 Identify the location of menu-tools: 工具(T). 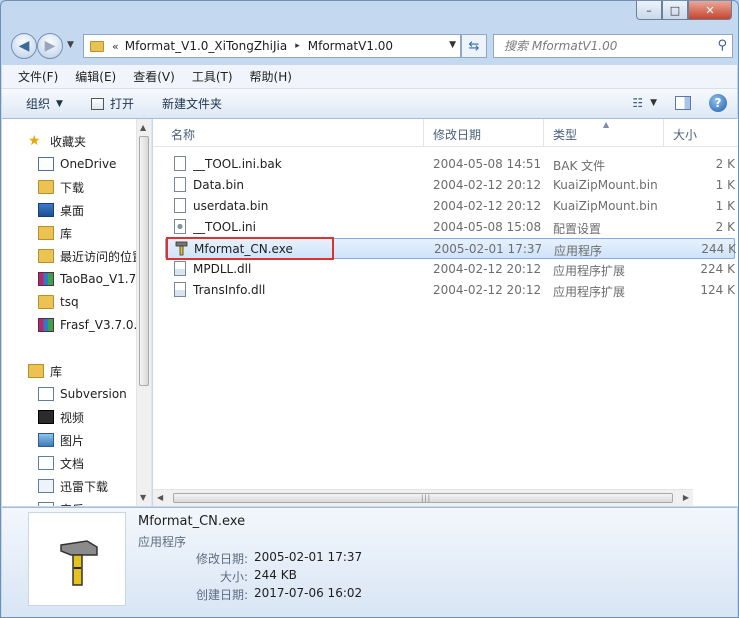
(212, 76).